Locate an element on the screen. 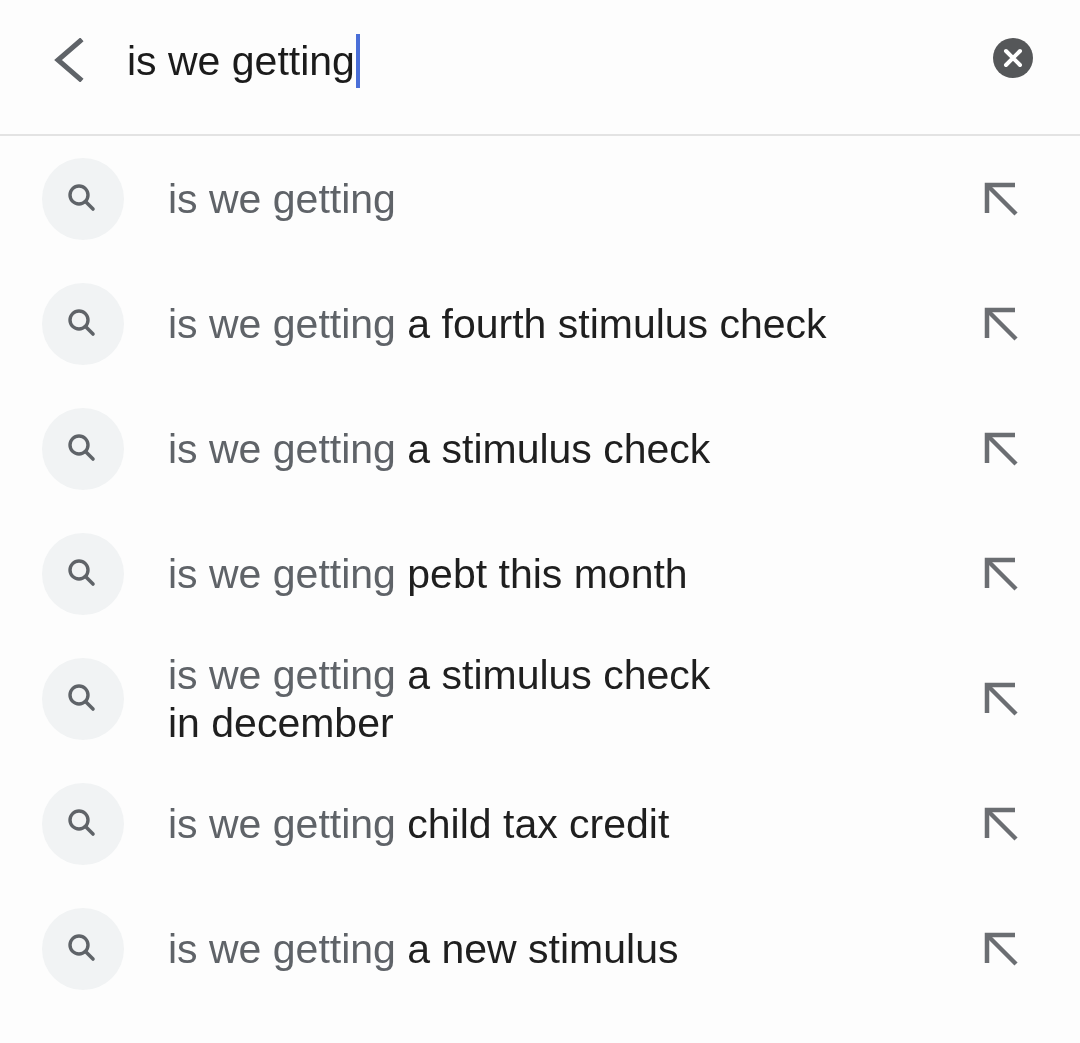 This screenshot has height=1043, width=1080. suggestion-text: is we getting a fourth stimulus check is located at coordinates (576, 323).